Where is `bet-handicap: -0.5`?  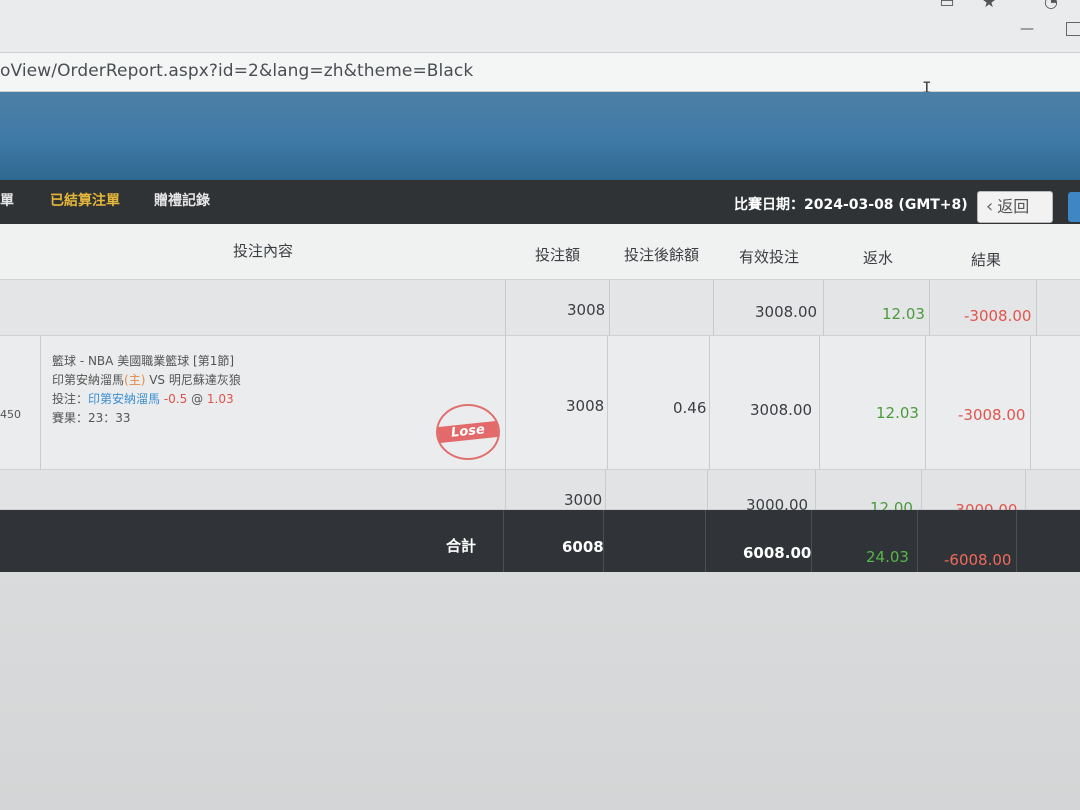 bet-handicap: -0.5 is located at coordinates (174, 399).